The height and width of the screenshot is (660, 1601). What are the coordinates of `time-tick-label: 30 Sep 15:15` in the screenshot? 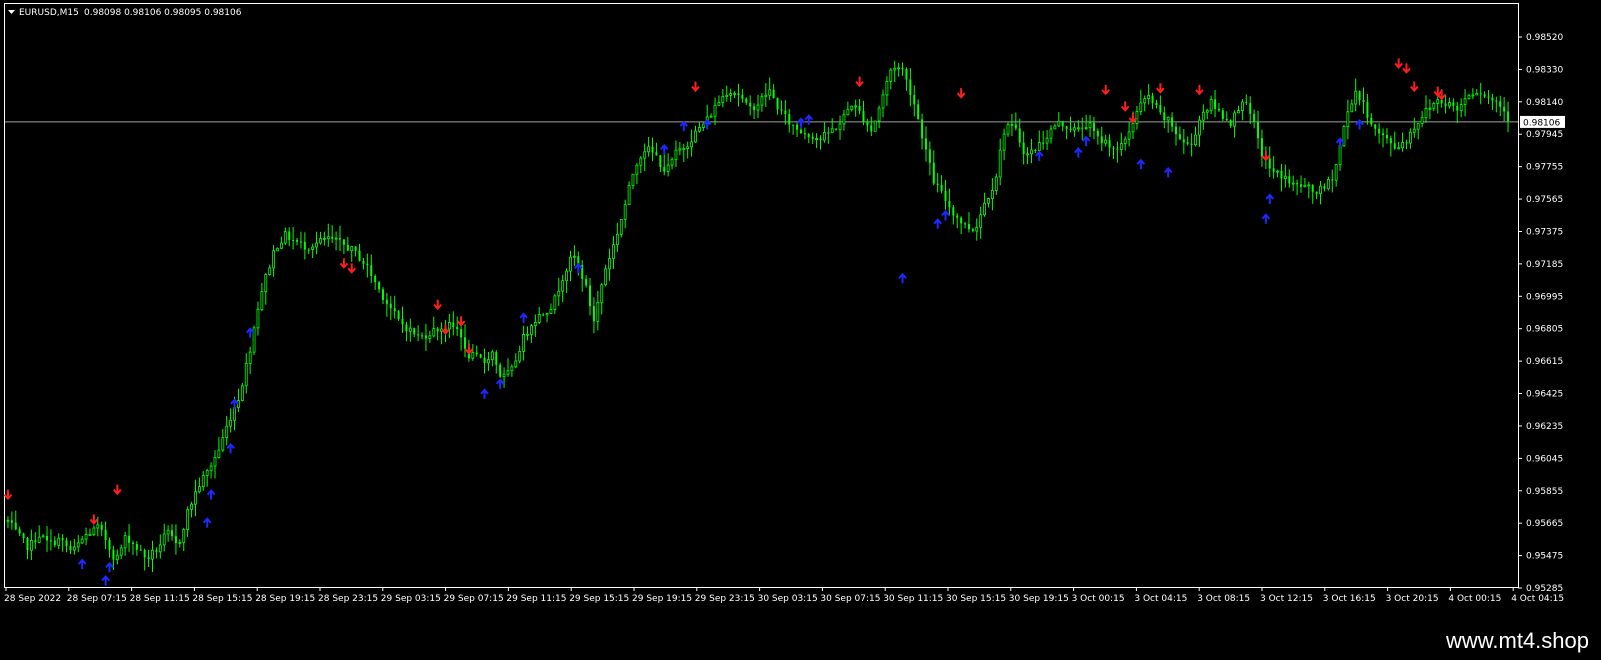 It's located at (976, 599).